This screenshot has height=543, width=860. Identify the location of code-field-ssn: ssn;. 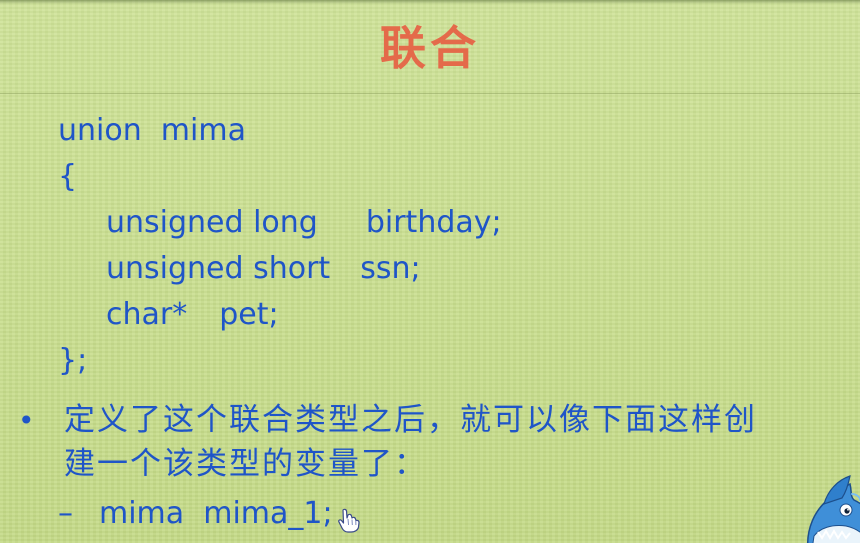
(390, 268).